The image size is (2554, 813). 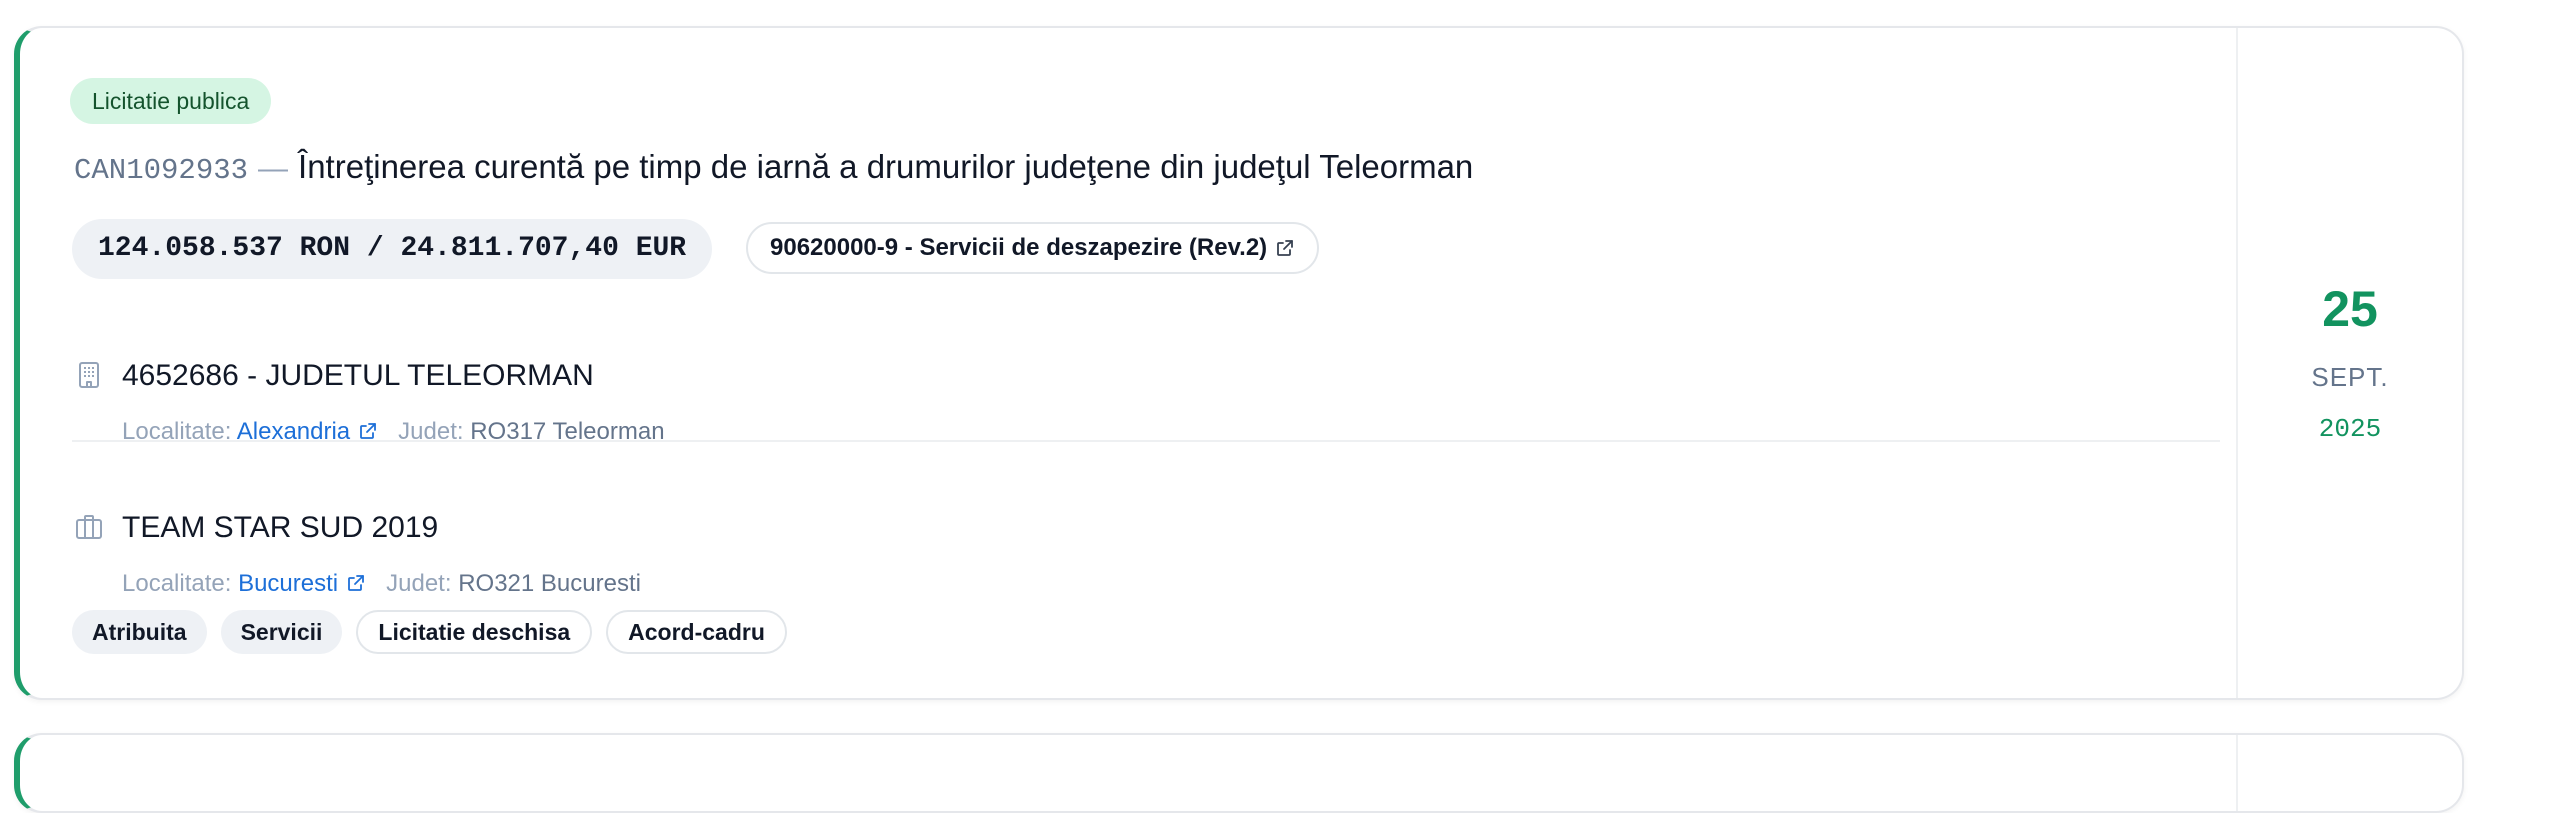 I want to click on supplier-locality-label: Localitate:, so click(x=177, y=583).